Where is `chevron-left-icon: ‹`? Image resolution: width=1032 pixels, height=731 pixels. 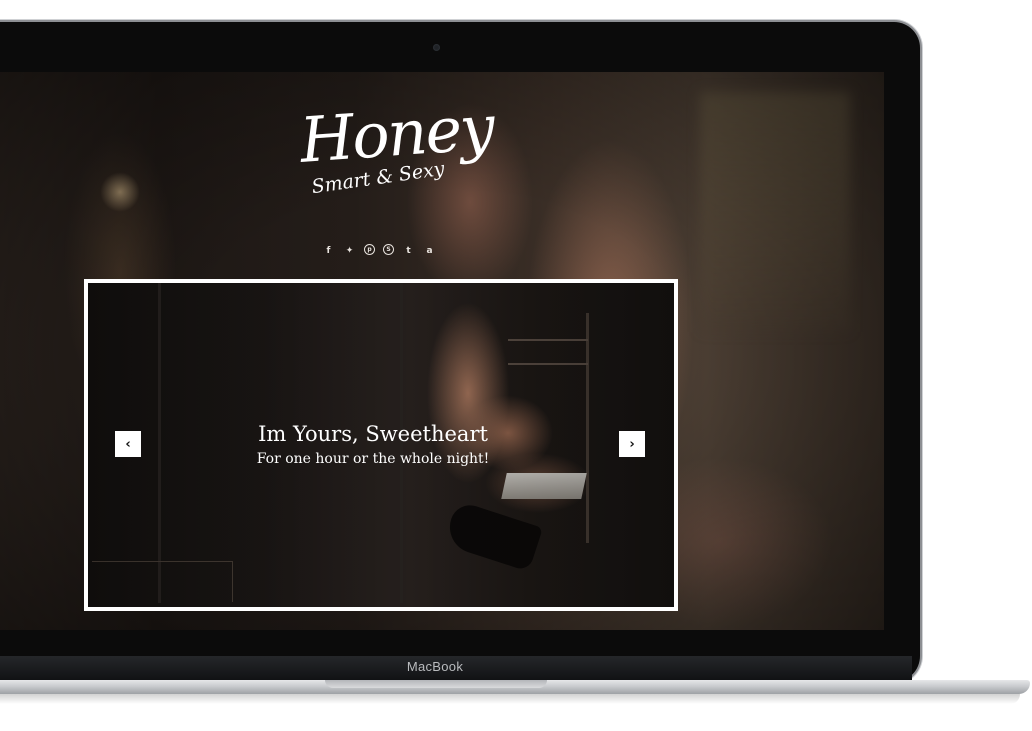
chevron-left-icon: ‹ is located at coordinates (128, 444).